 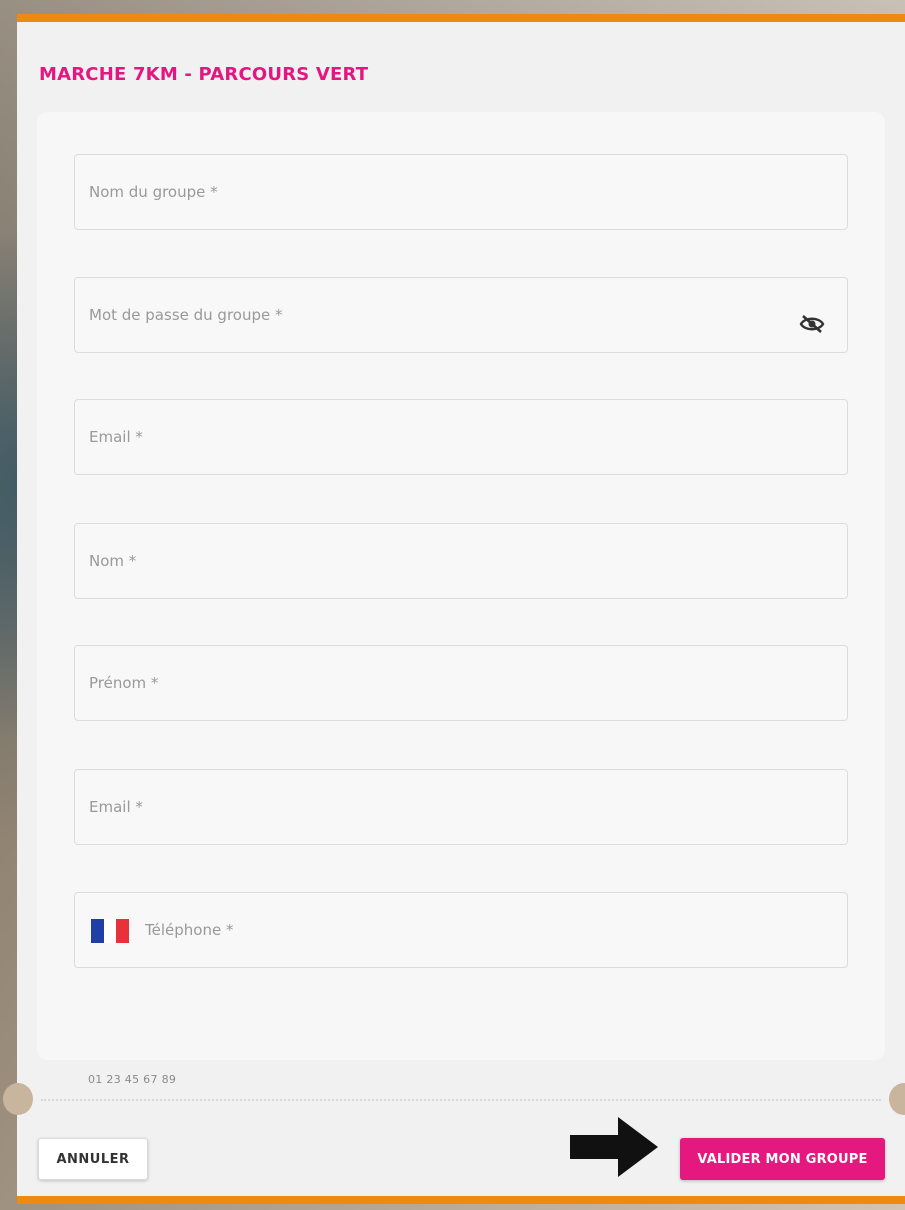 What do you see at coordinates (204, 74) in the screenshot?
I see `modal-title: MARCHE 7KM - PARCOURS VERT` at bounding box center [204, 74].